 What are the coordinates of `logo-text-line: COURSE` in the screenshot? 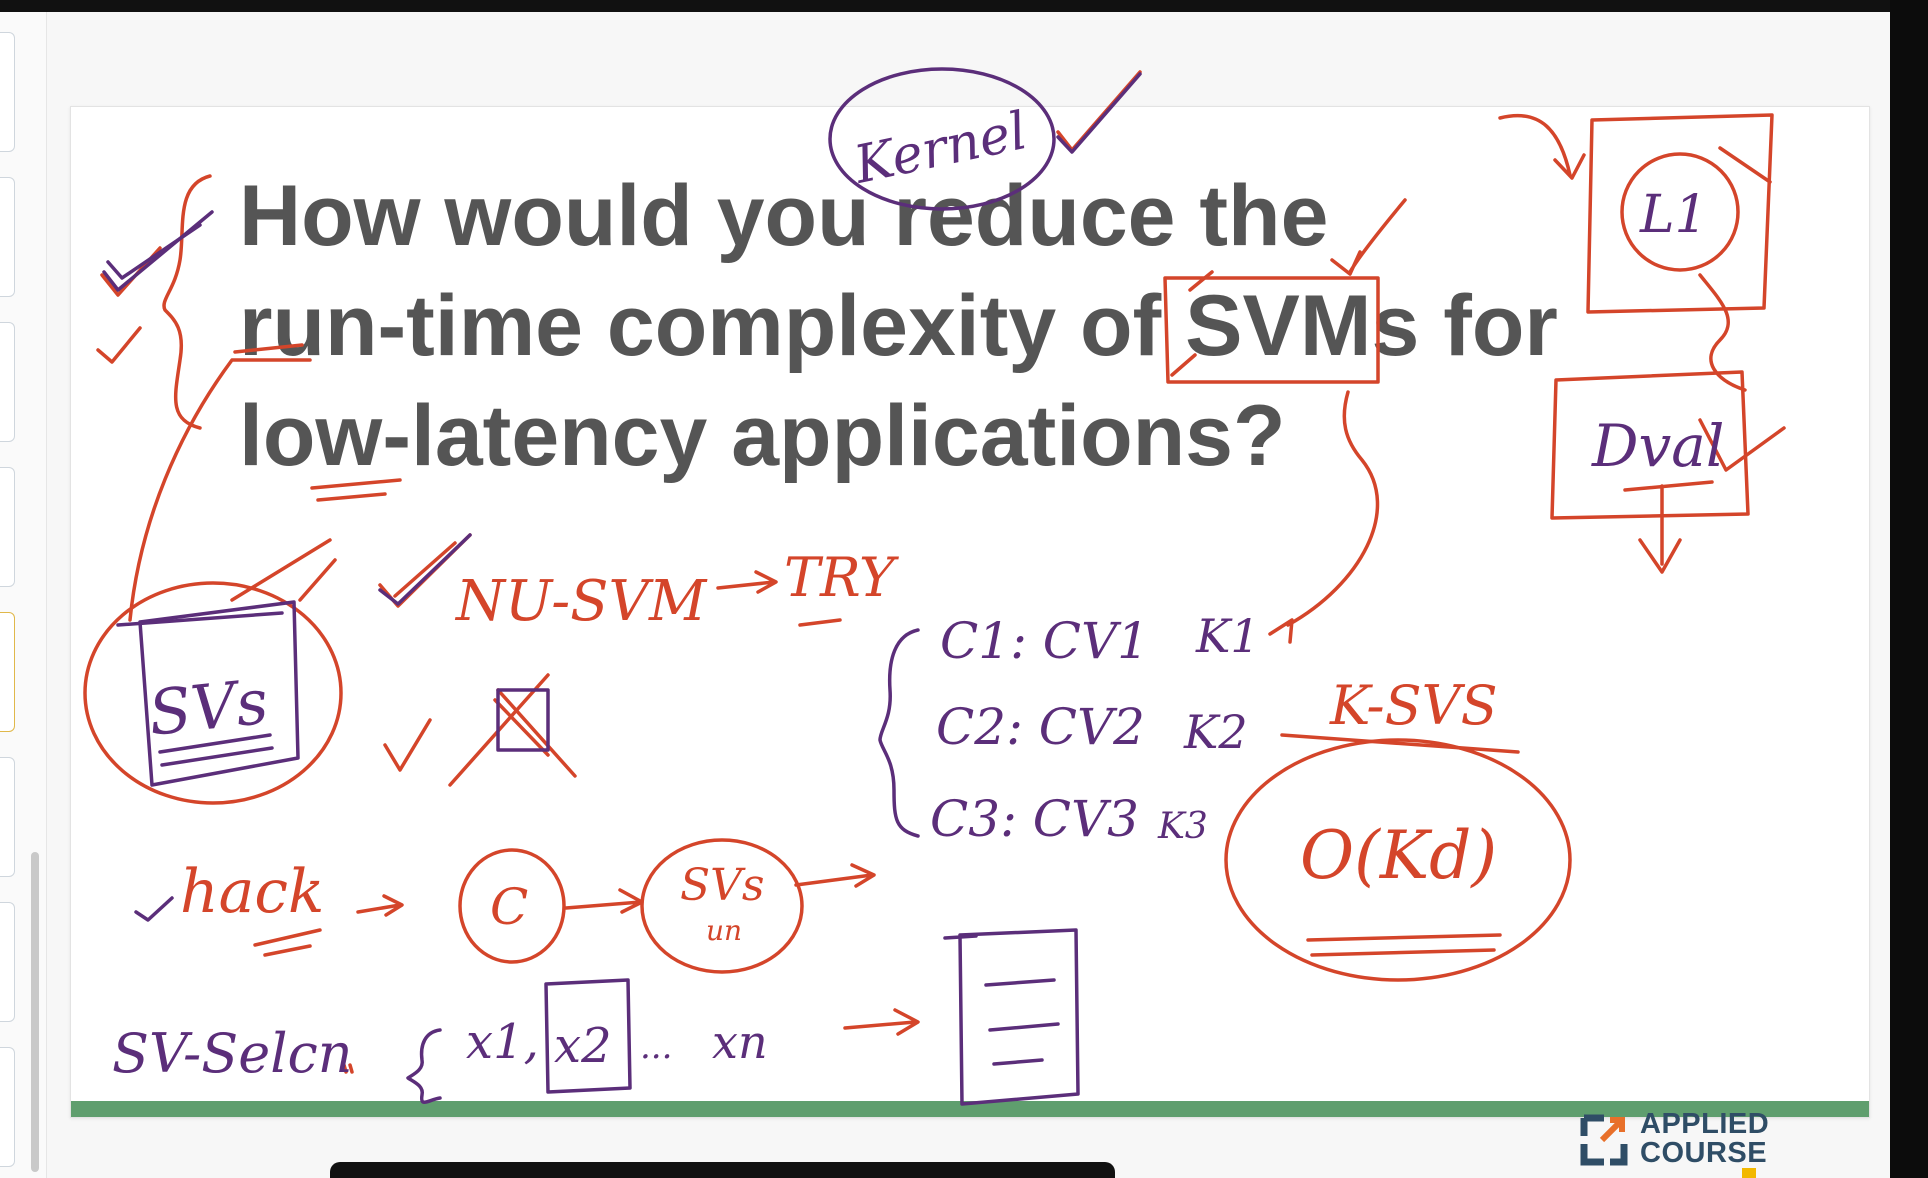 It's located at (1704, 1153).